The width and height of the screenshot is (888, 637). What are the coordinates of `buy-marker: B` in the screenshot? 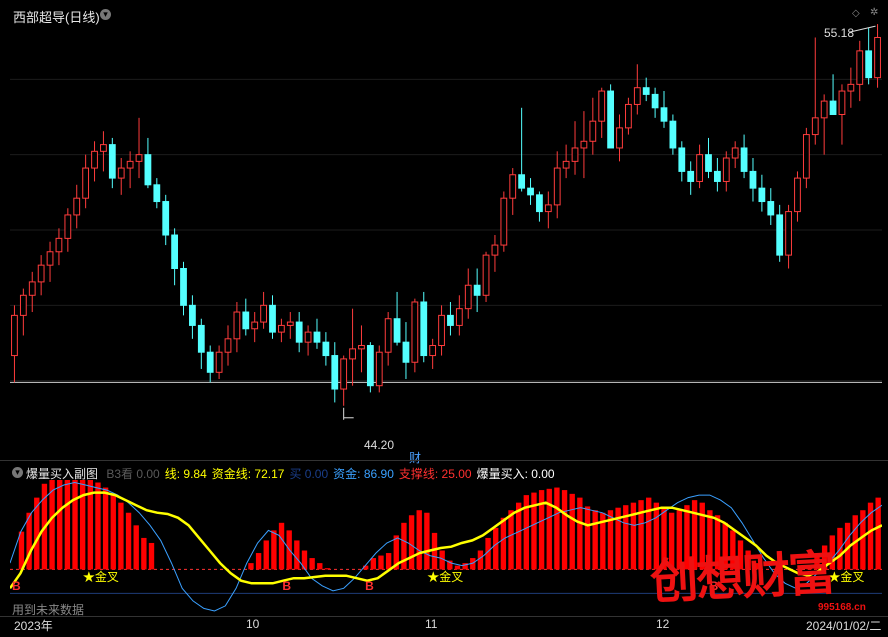 It's located at (369, 586).